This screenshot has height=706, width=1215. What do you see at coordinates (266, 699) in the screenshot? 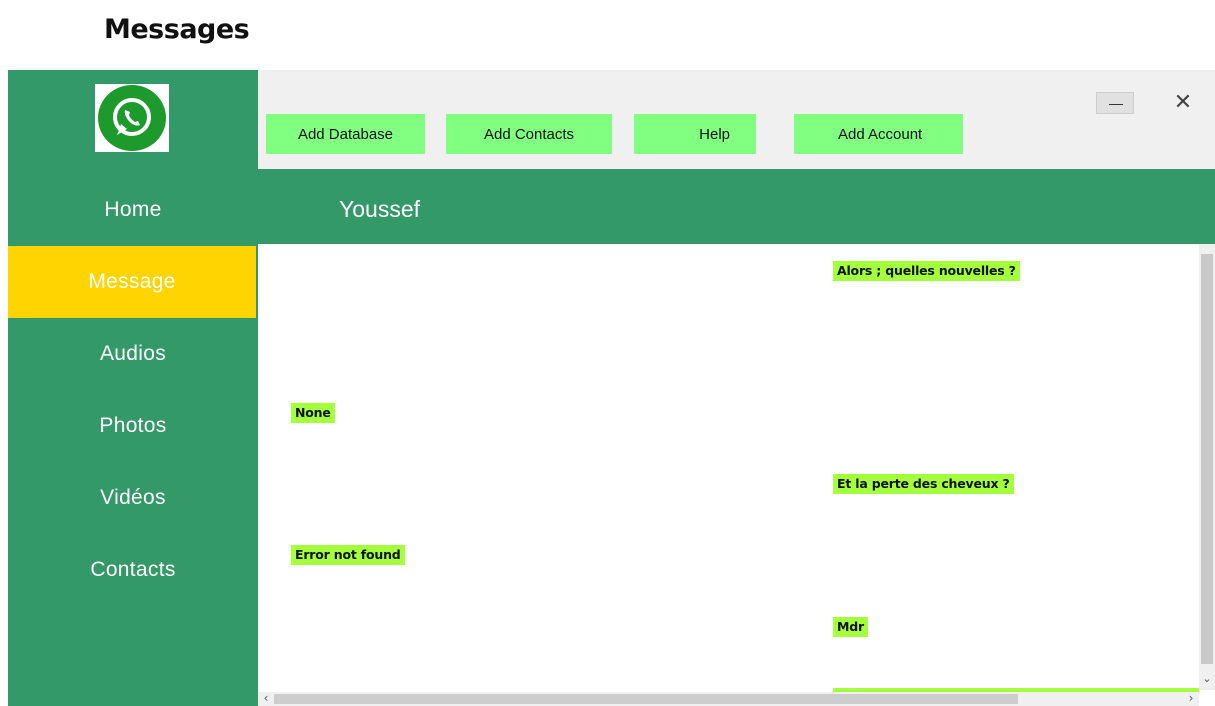
I see `scroll-left-icon: ‹` at bounding box center [266, 699].